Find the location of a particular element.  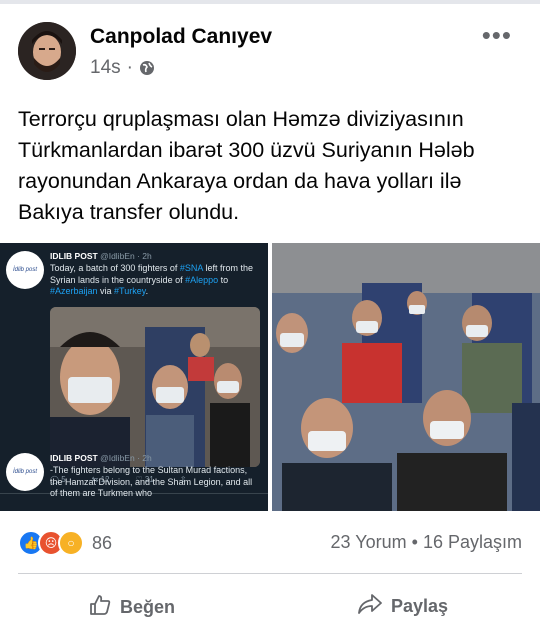

share-button: Paylaş is located at coordinates (402, 606).